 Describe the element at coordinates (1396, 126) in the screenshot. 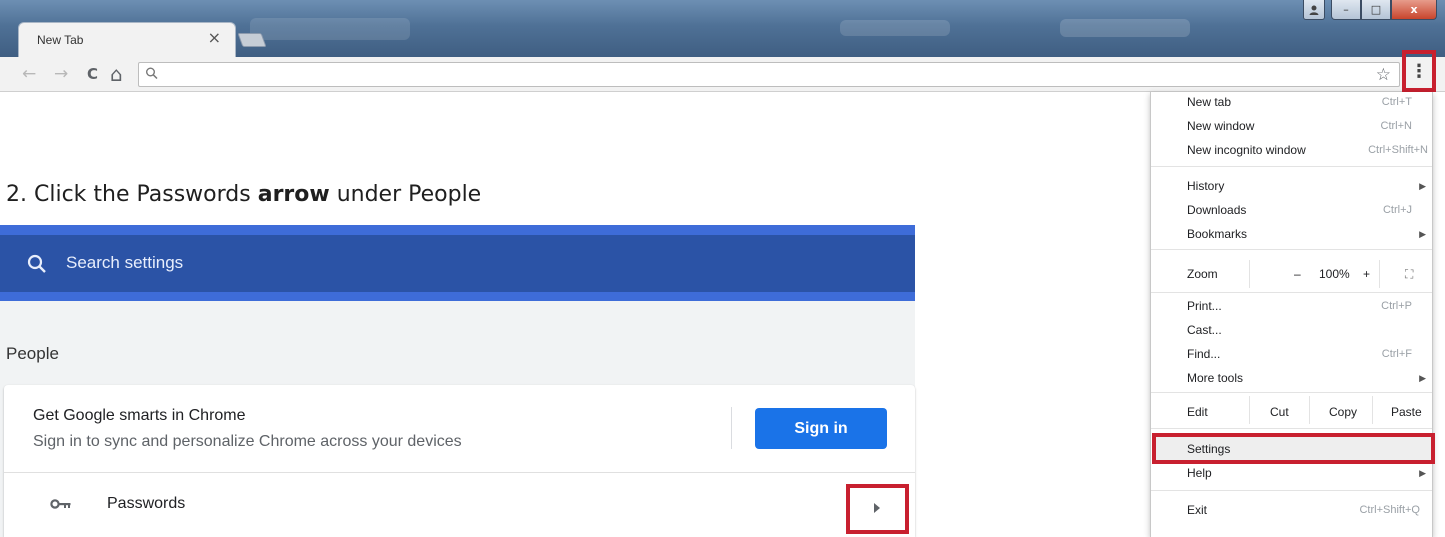

I see `shortcut-new-window: Ctrl+N` at that location.